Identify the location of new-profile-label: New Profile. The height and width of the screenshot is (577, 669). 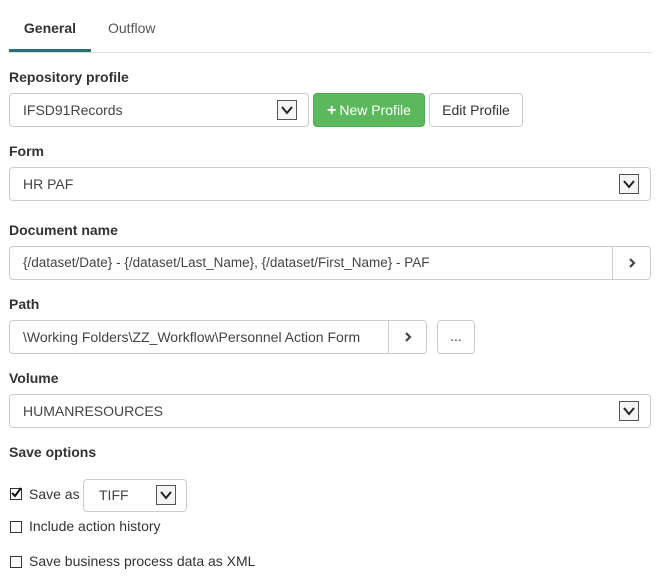
(375, 110).